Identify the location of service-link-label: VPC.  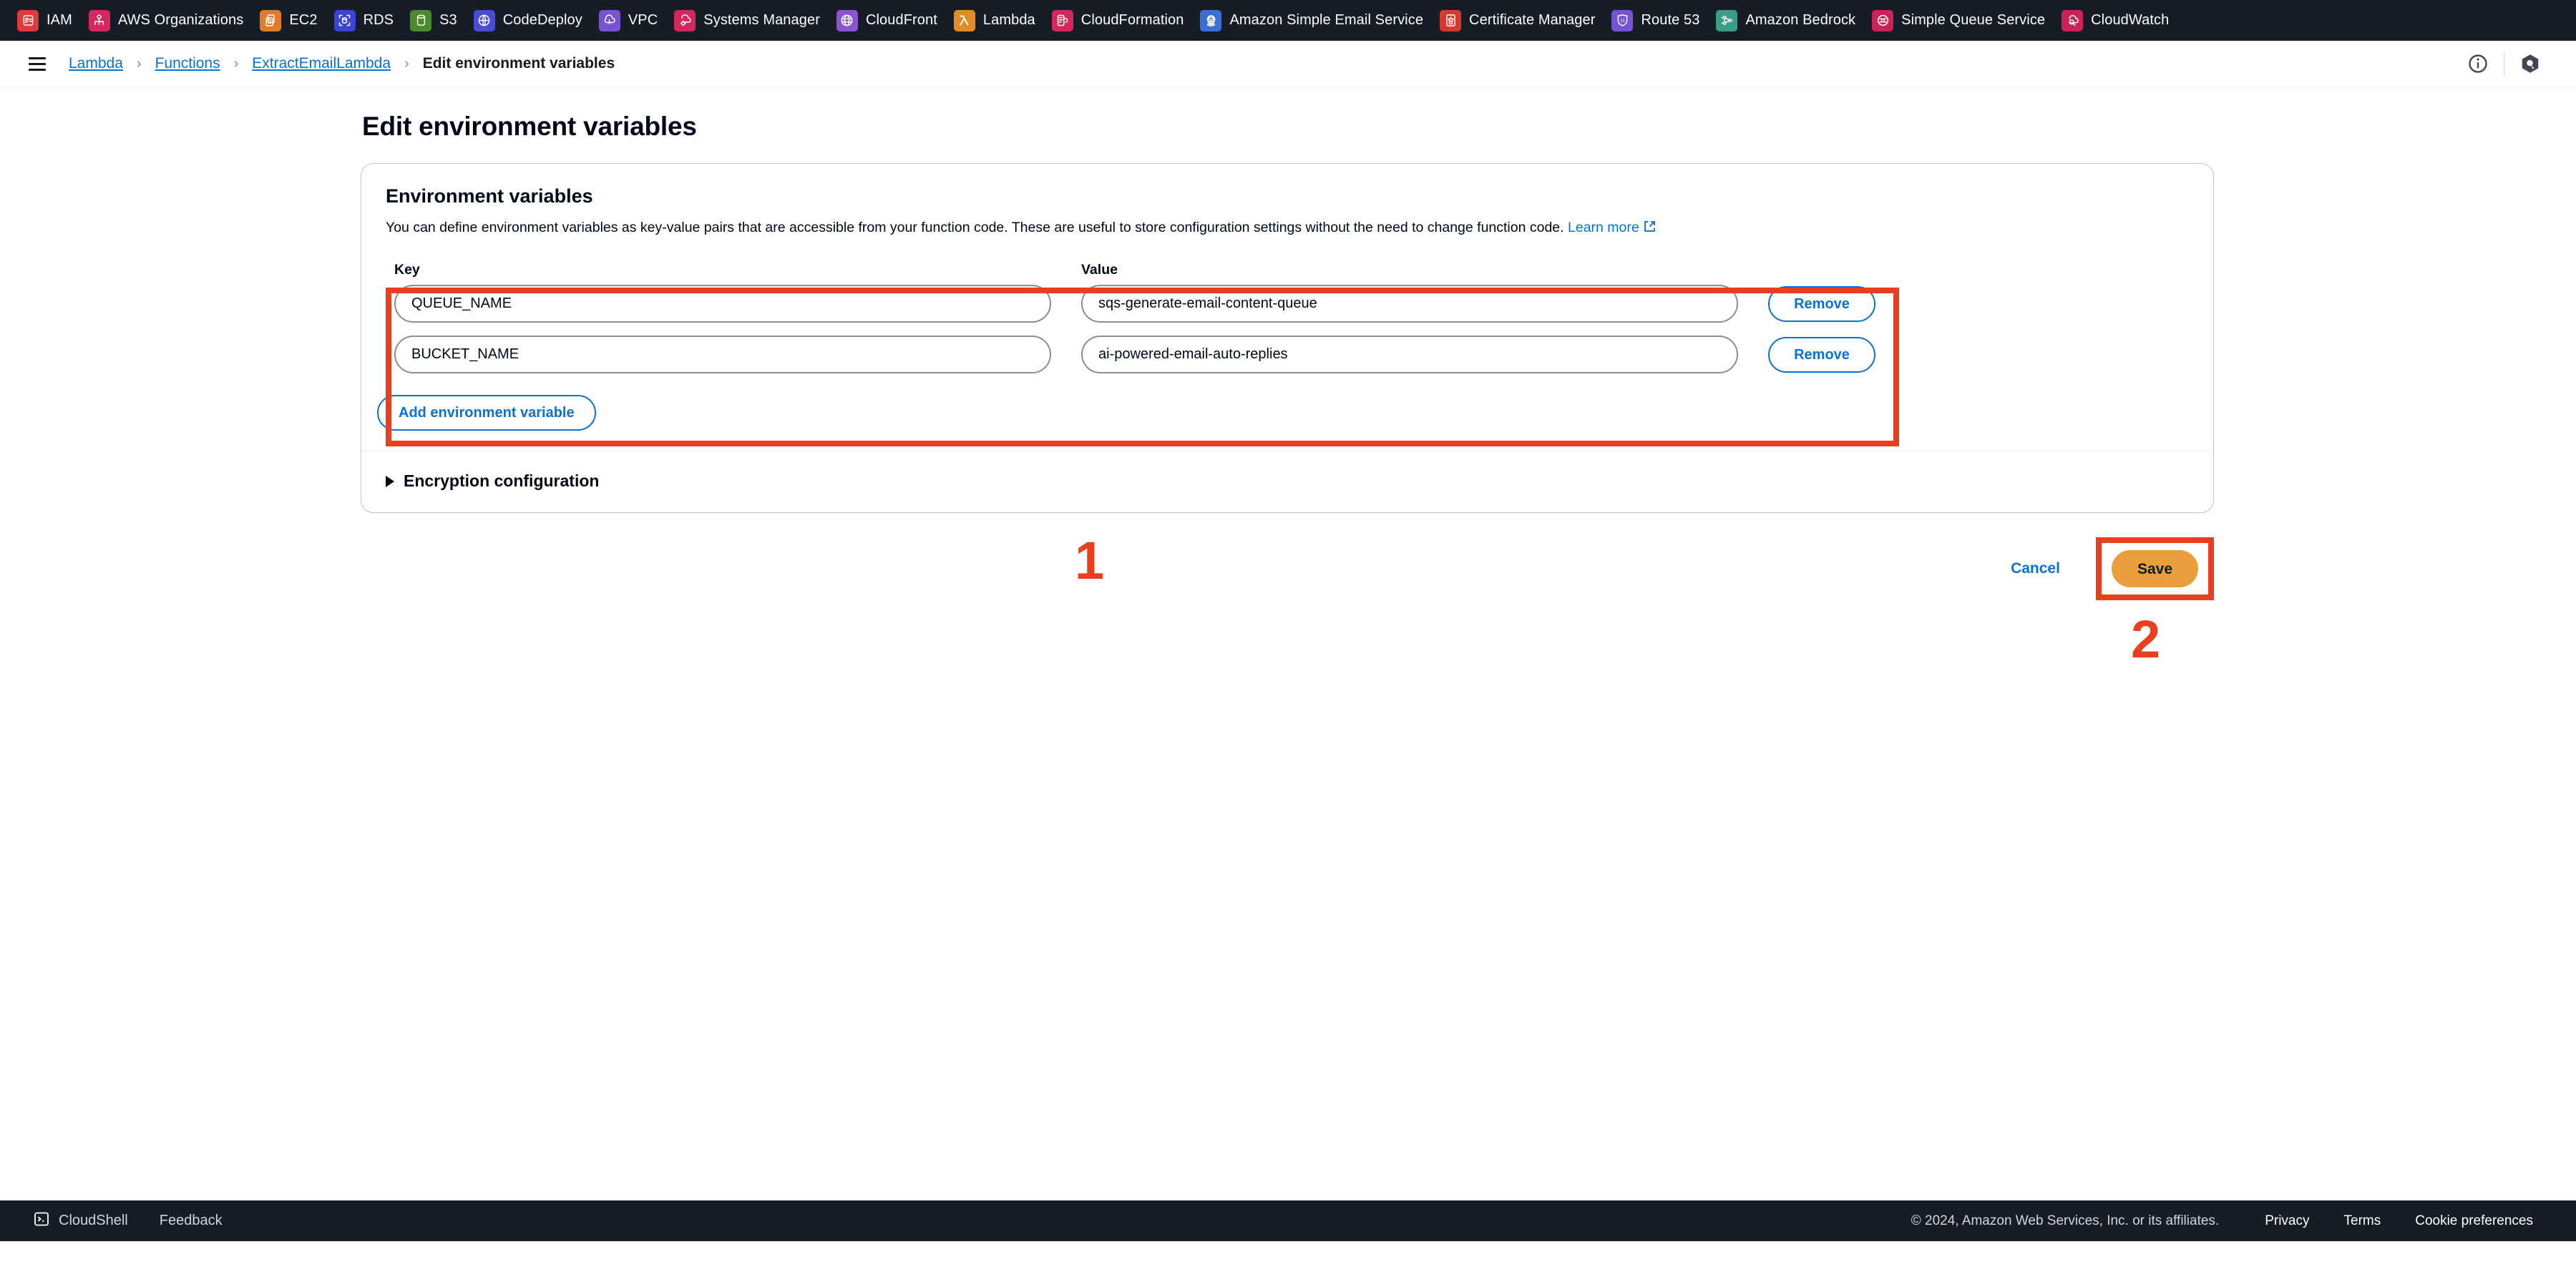
(643, 20).